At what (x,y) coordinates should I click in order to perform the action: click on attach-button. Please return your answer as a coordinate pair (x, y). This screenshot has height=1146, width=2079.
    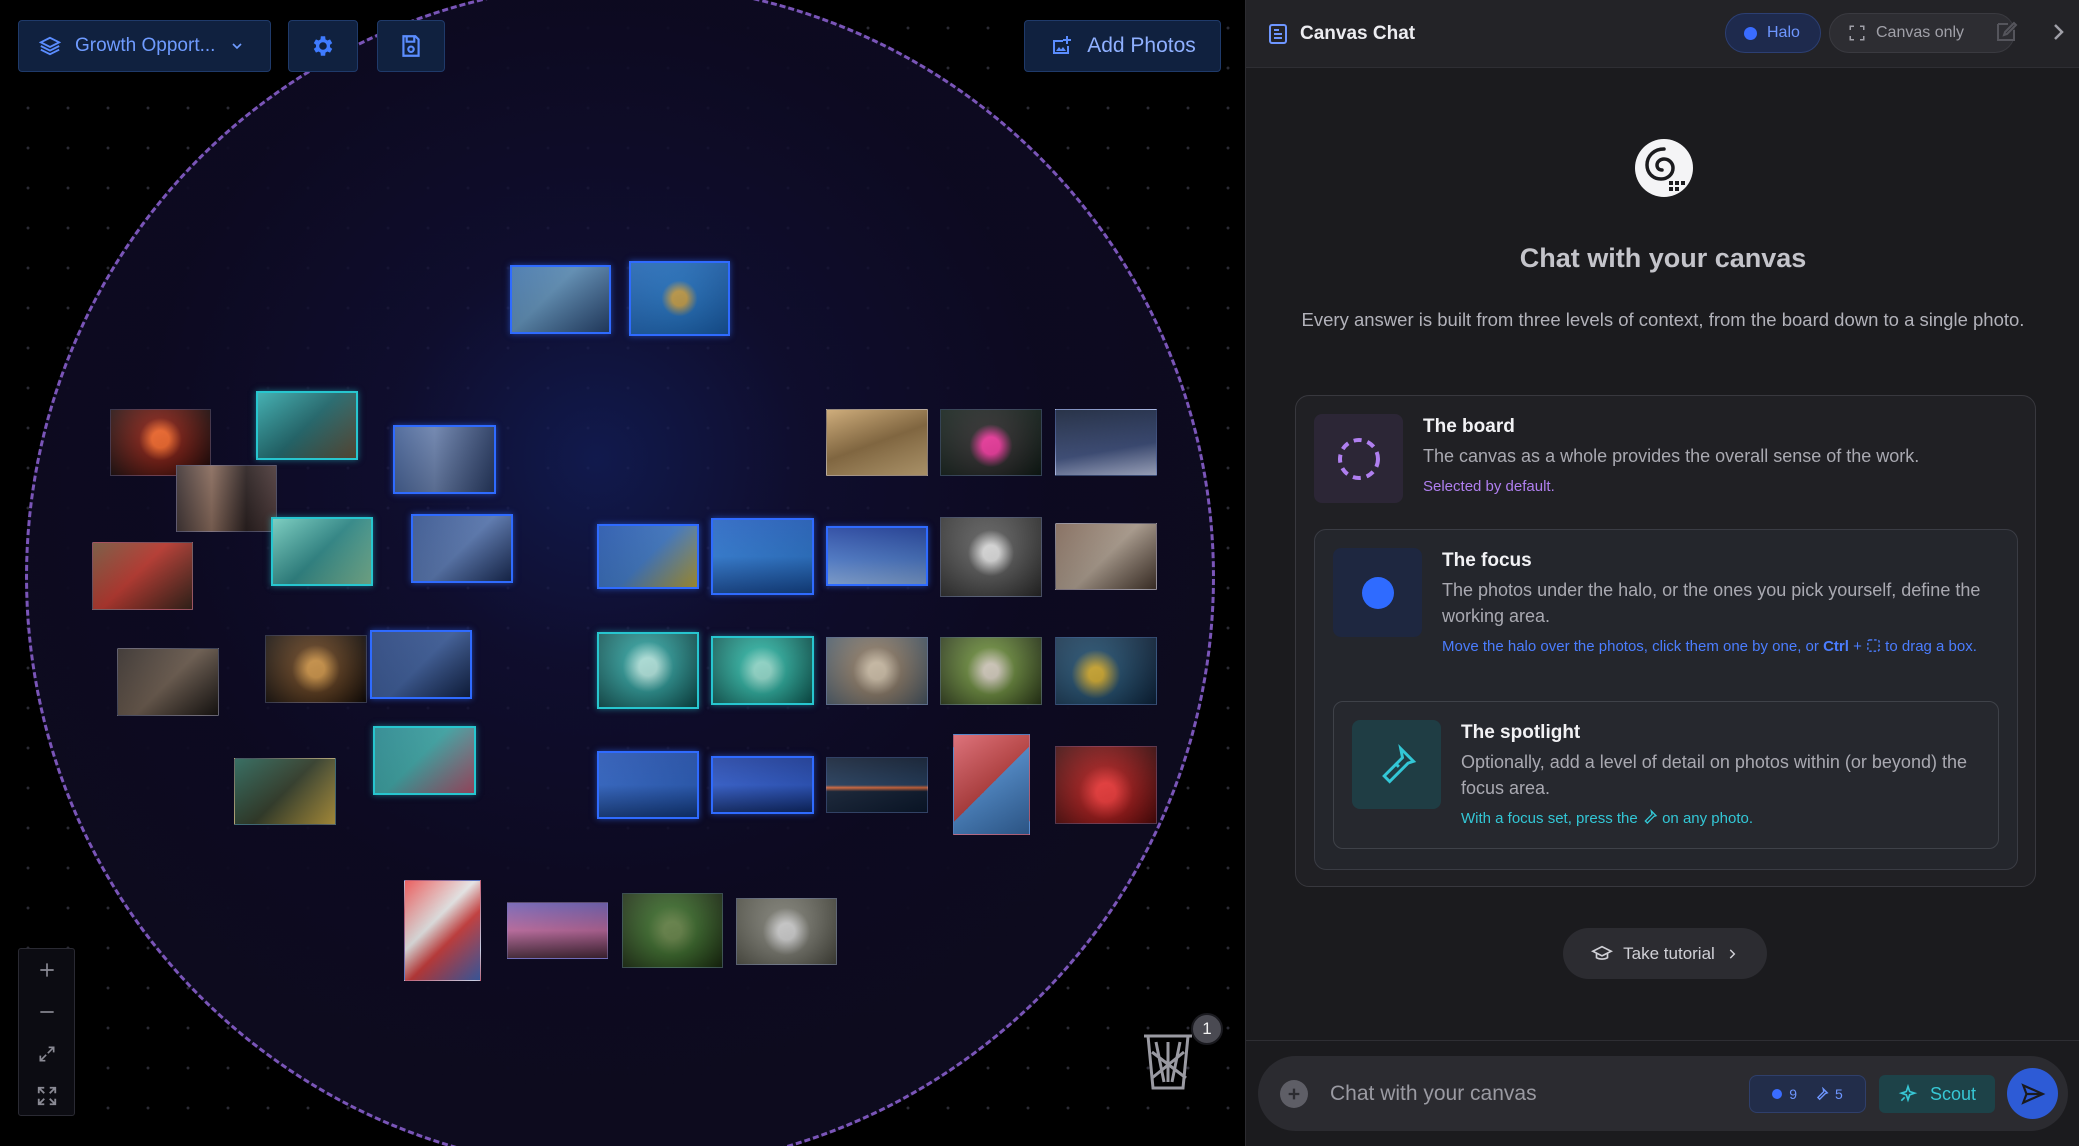
    Looking at the image, I should click on (1294, 1094).